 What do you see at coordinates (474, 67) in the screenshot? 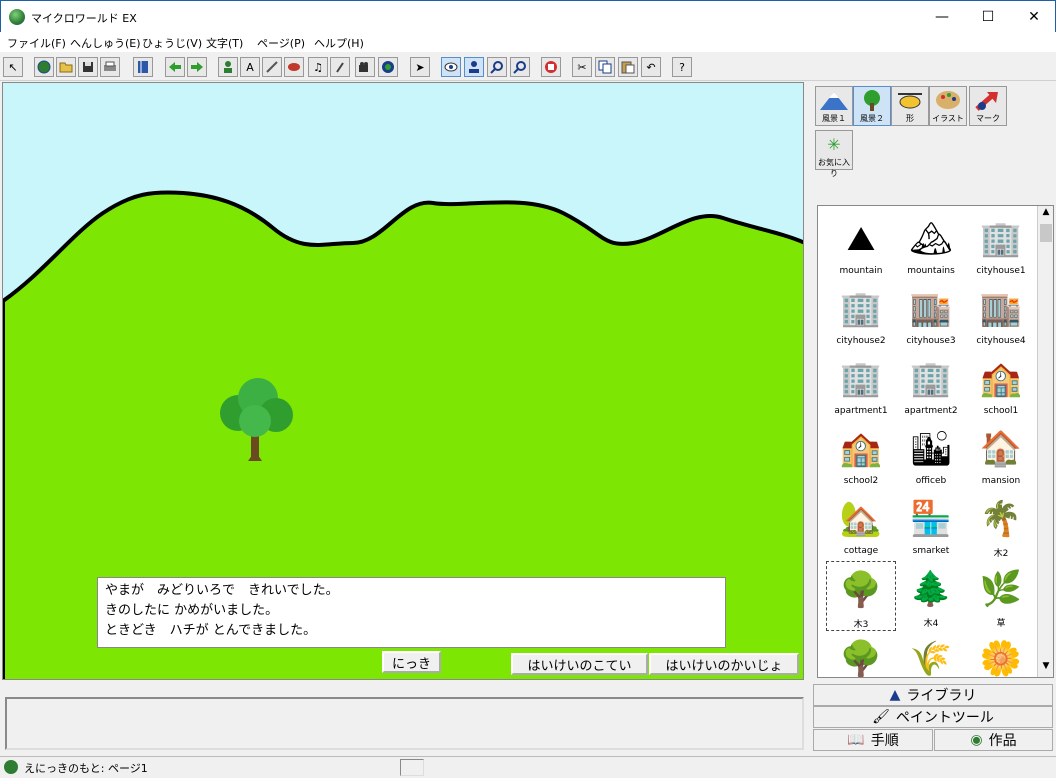
I see `person-zoom-icon` at bounding box center [474, 67].